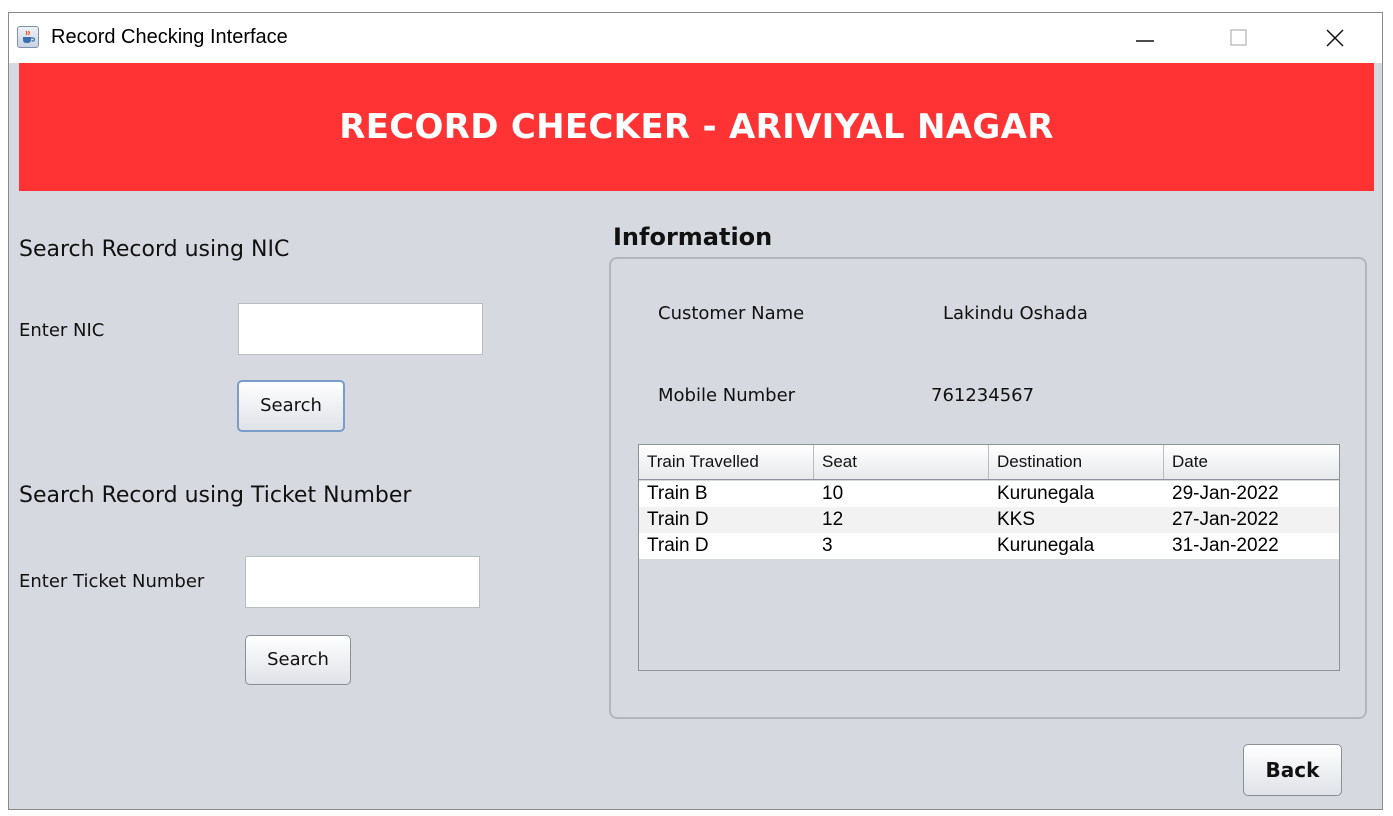 The height and width of the screenshot is (816, 1393). What do you see at coordinates (833, 519) in the screenshot?
I see `cell-seat: 12` at bounding box center [833, 519].